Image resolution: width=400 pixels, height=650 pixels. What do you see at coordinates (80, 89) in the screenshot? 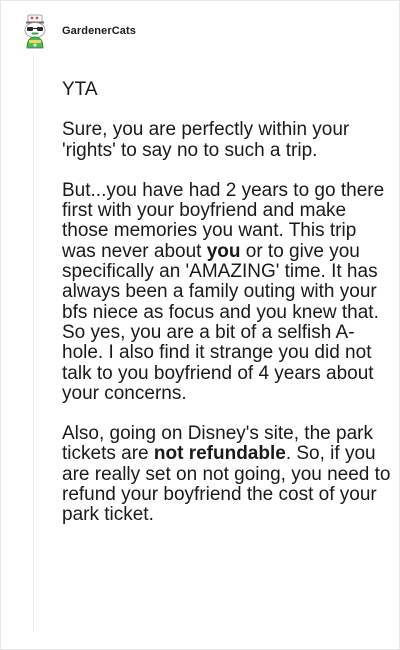
I see `comment-text: YTA` at bounding box center [80, 89].